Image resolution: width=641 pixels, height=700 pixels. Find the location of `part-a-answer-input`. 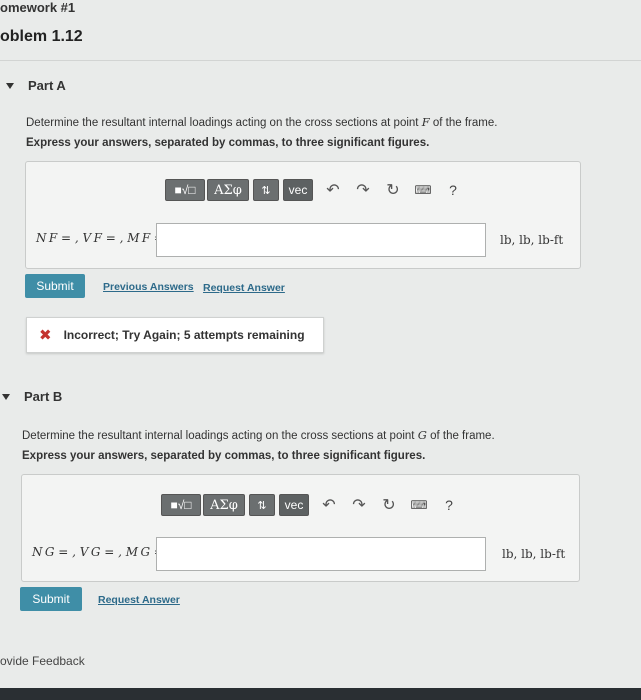

part-a-answer-input is located at coordinates (321, 240).